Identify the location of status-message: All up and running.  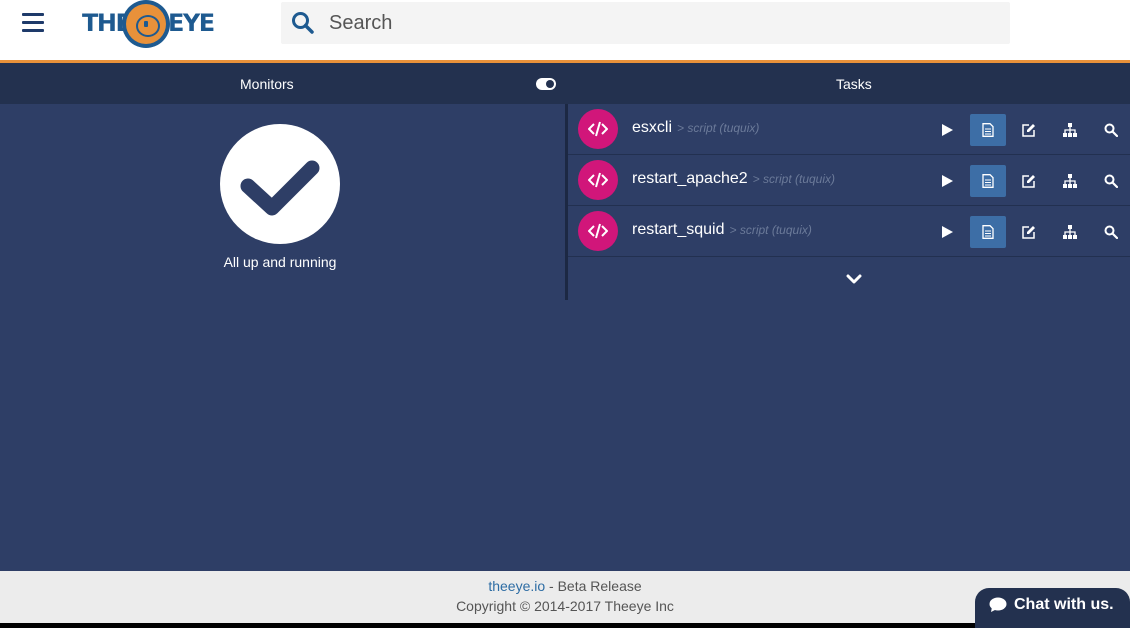
(280, 262).